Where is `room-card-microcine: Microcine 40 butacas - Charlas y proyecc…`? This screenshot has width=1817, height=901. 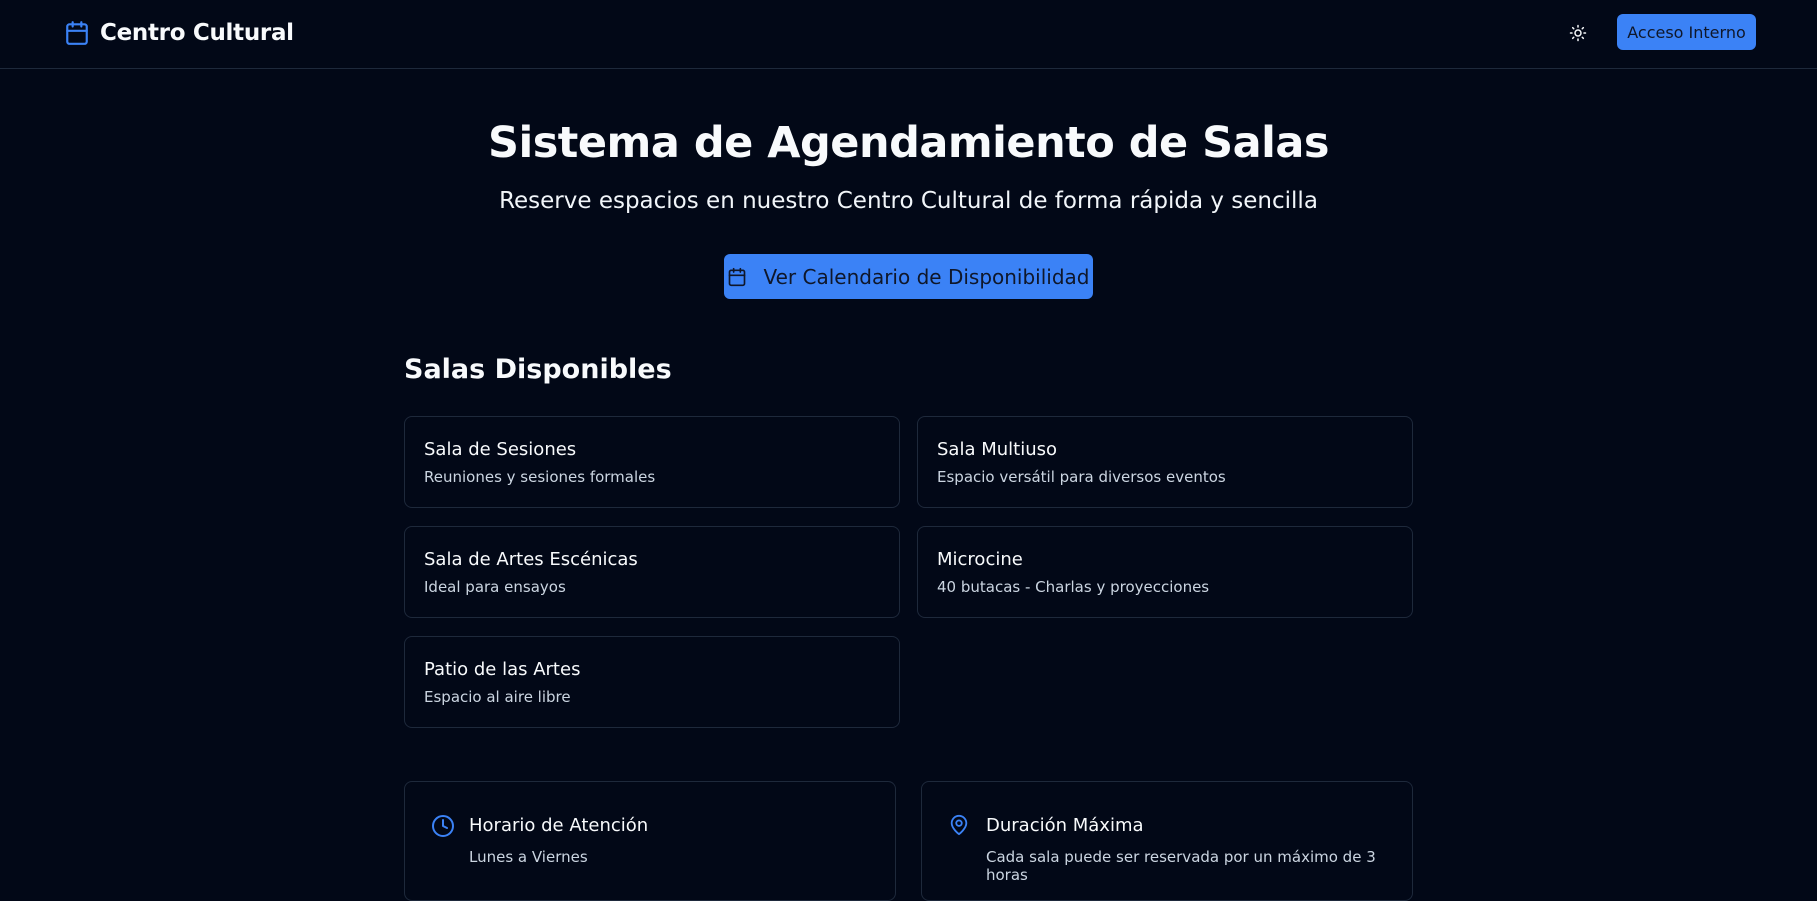 room-card-microcine: Microcine 40 butacas - Charlas y proyecc… is located at coordinates (1165, 572).